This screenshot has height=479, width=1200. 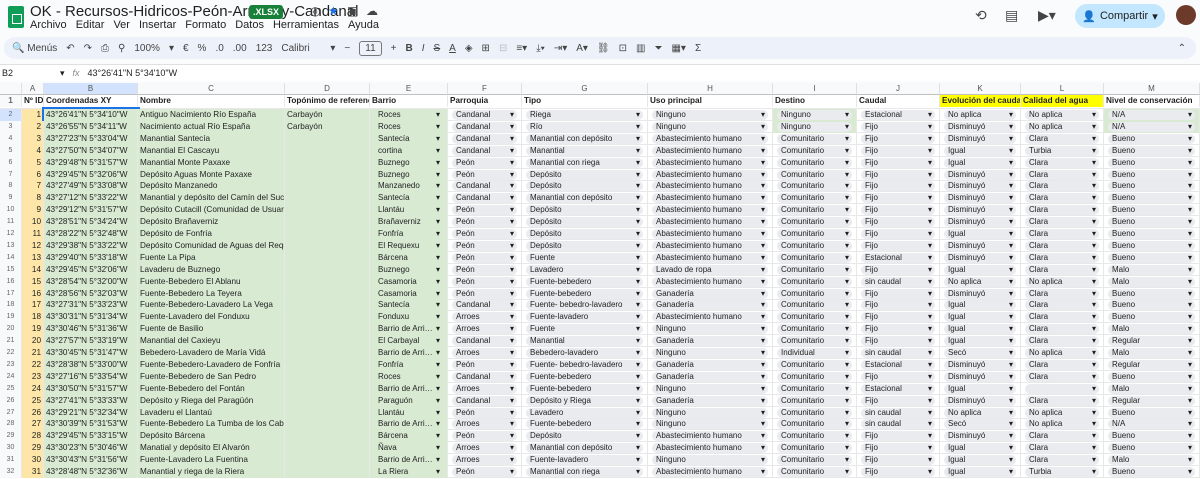 What do you see at coordinates (211, 388) in the screenshot?
I see `cell-name: Fuente-Bebedero del Fontán` at bounding box center [211, 388].